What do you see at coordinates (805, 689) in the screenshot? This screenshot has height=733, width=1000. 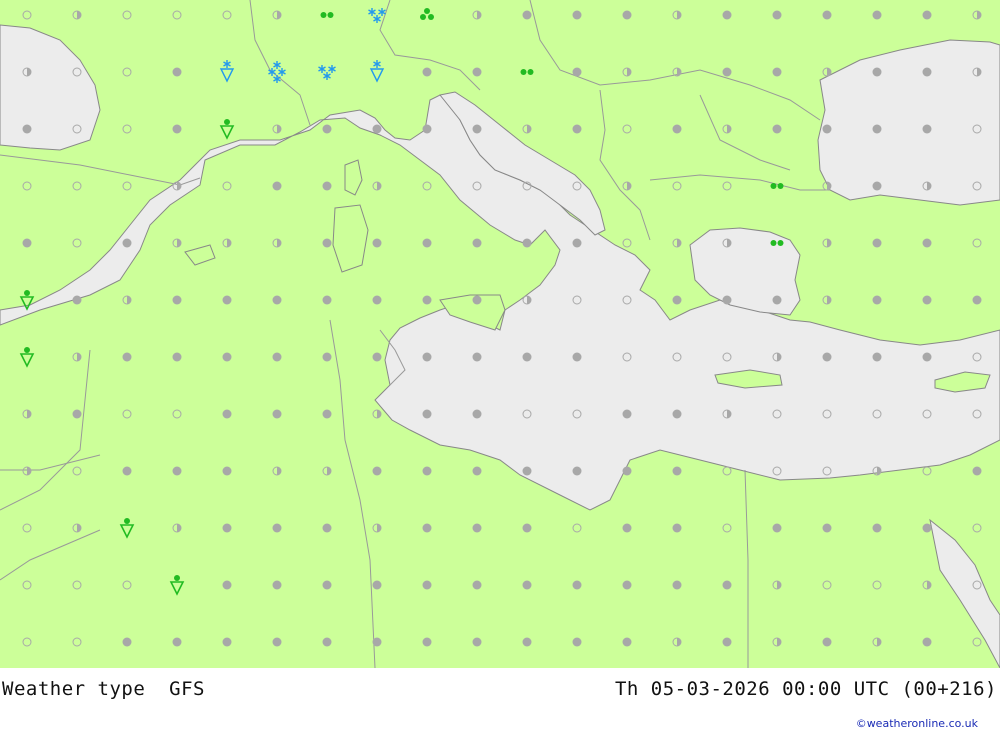 I see `valid-time-label: Th 05-03-2026 00:00 UTC (00+216)` at bounding box center [805, 689].